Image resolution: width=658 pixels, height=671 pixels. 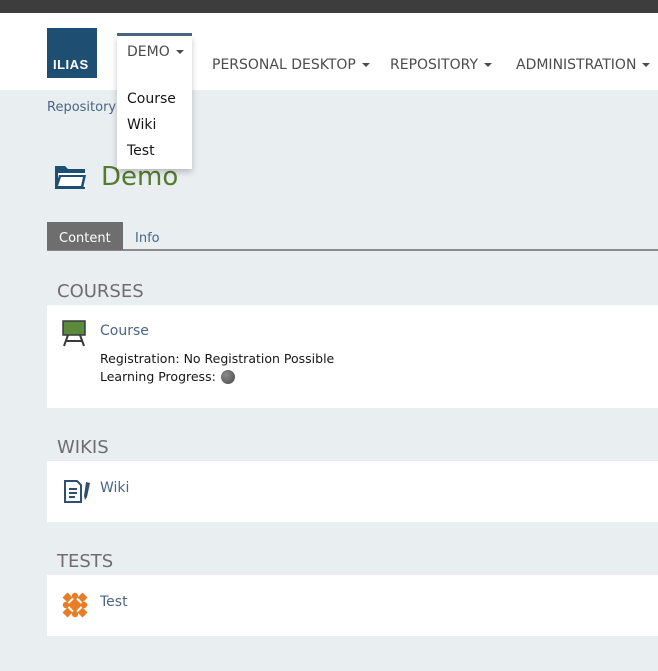 I want to click on nav-demo: DEMO, so click(x=155, y=52).